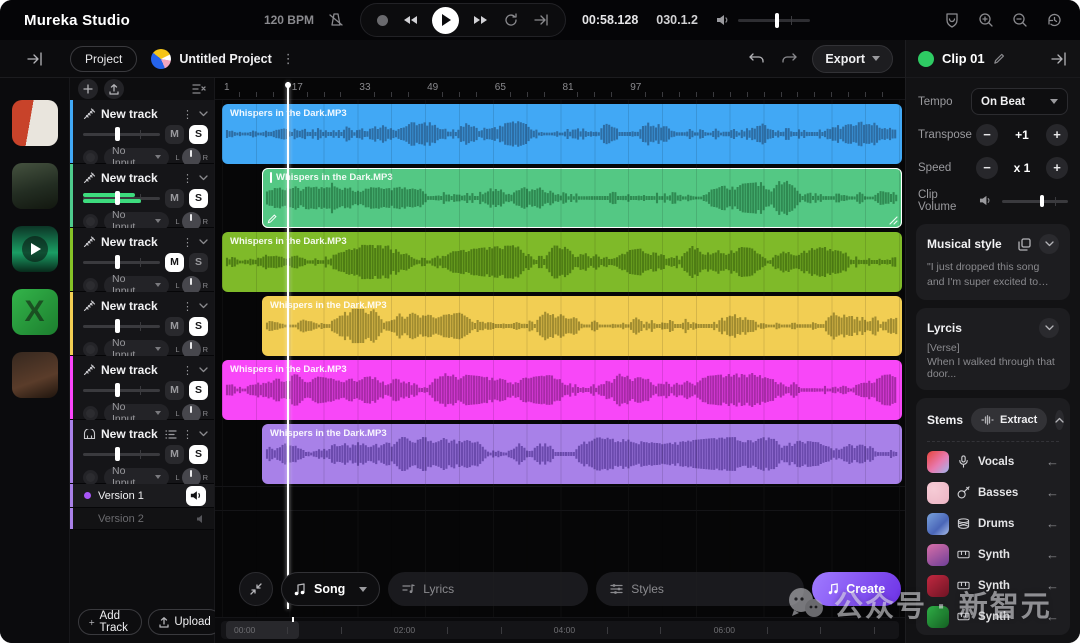 Image resolution: width=1080 pixels, height=643 pixels. What do you see at coordinates (582, 454) in the screenshot?
I see `audio-clip-6: Whispers in the Dark.MP3` at bounding box center [582, 454].